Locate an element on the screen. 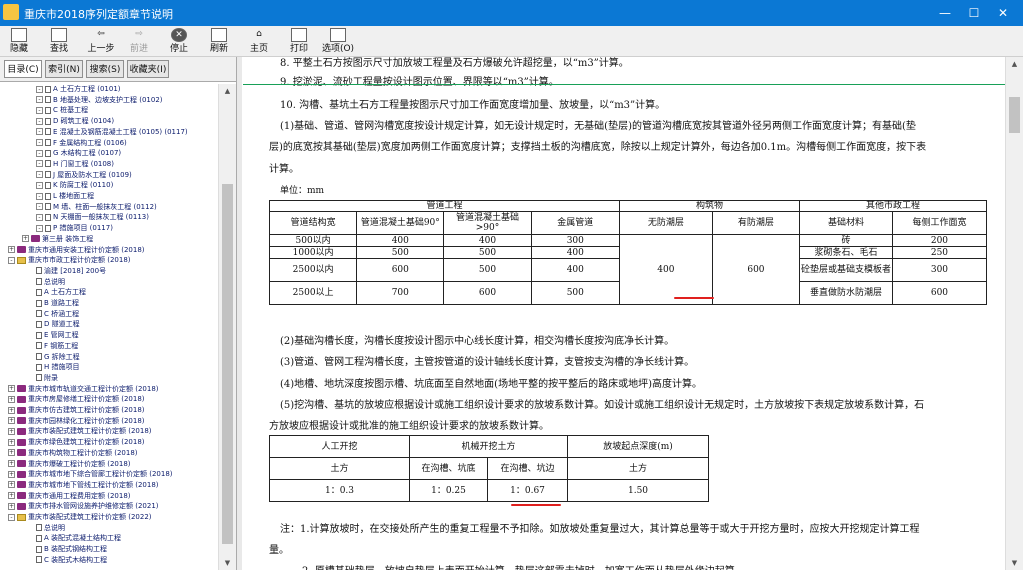 The width and height of the screenshot is (1023, 570). tree-node: E 管网工程 is located at coordinates (57, 335).